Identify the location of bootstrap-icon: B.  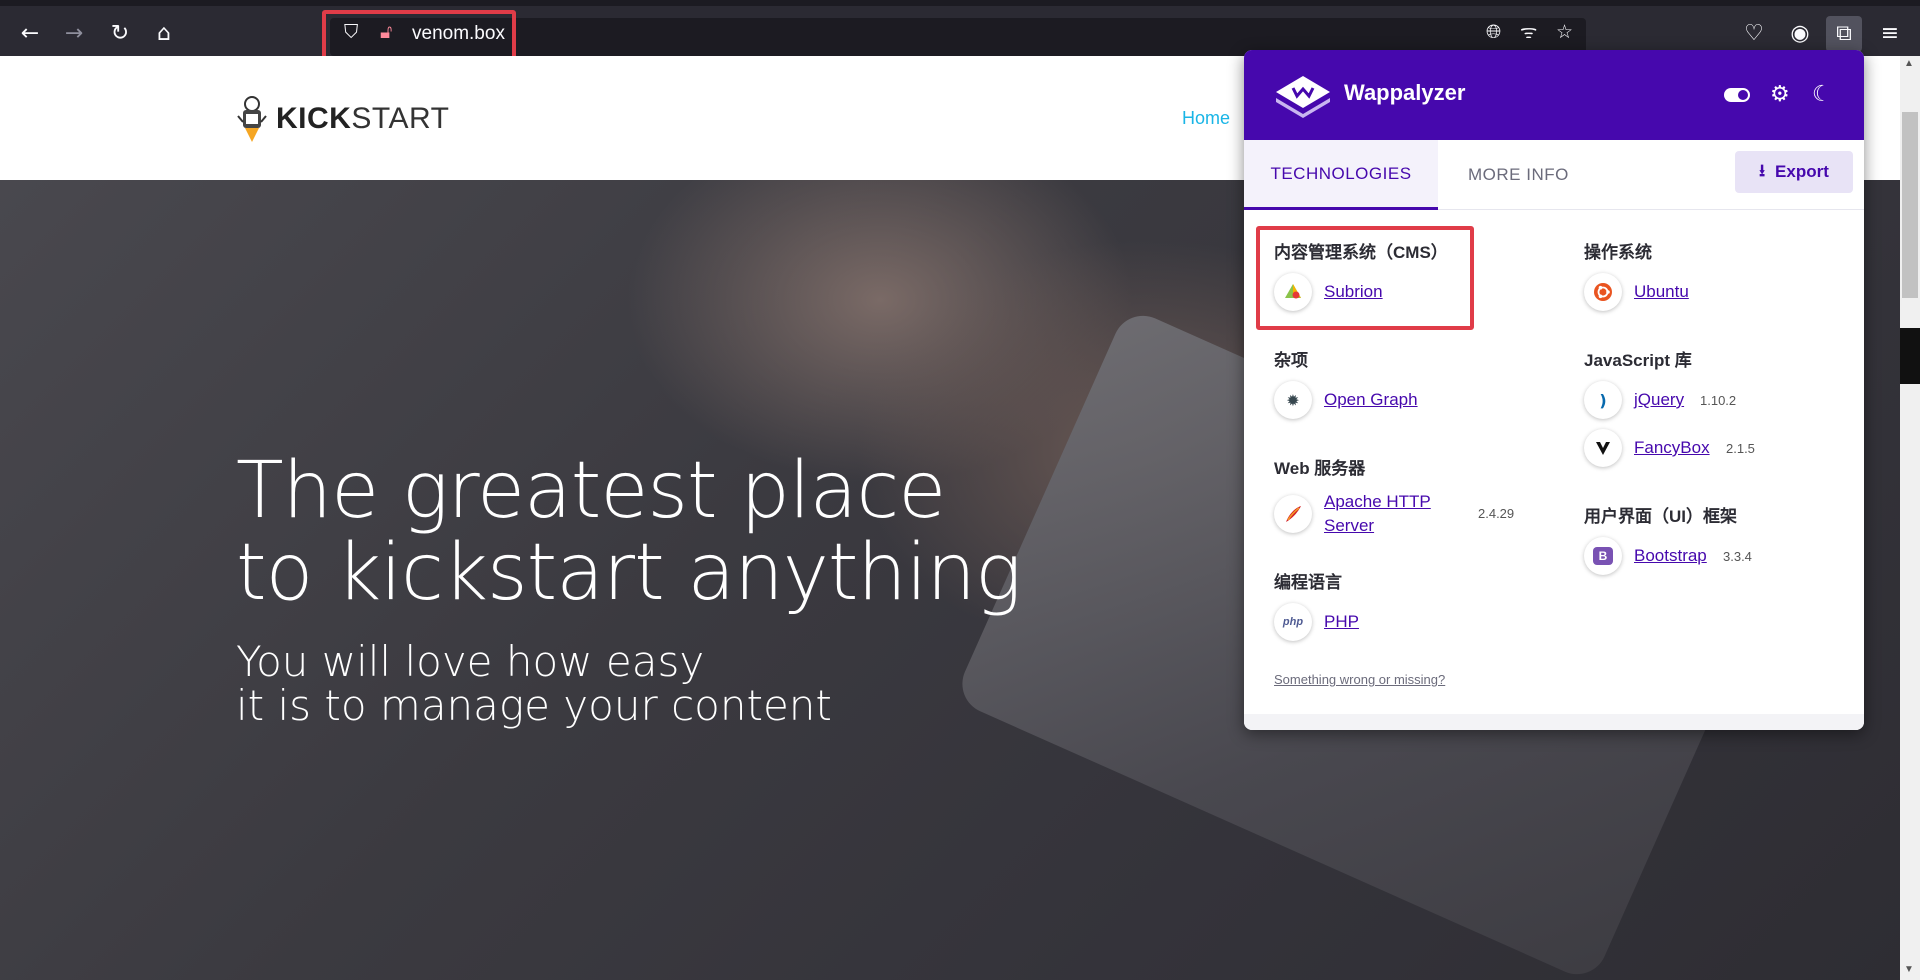
(1603, 556).